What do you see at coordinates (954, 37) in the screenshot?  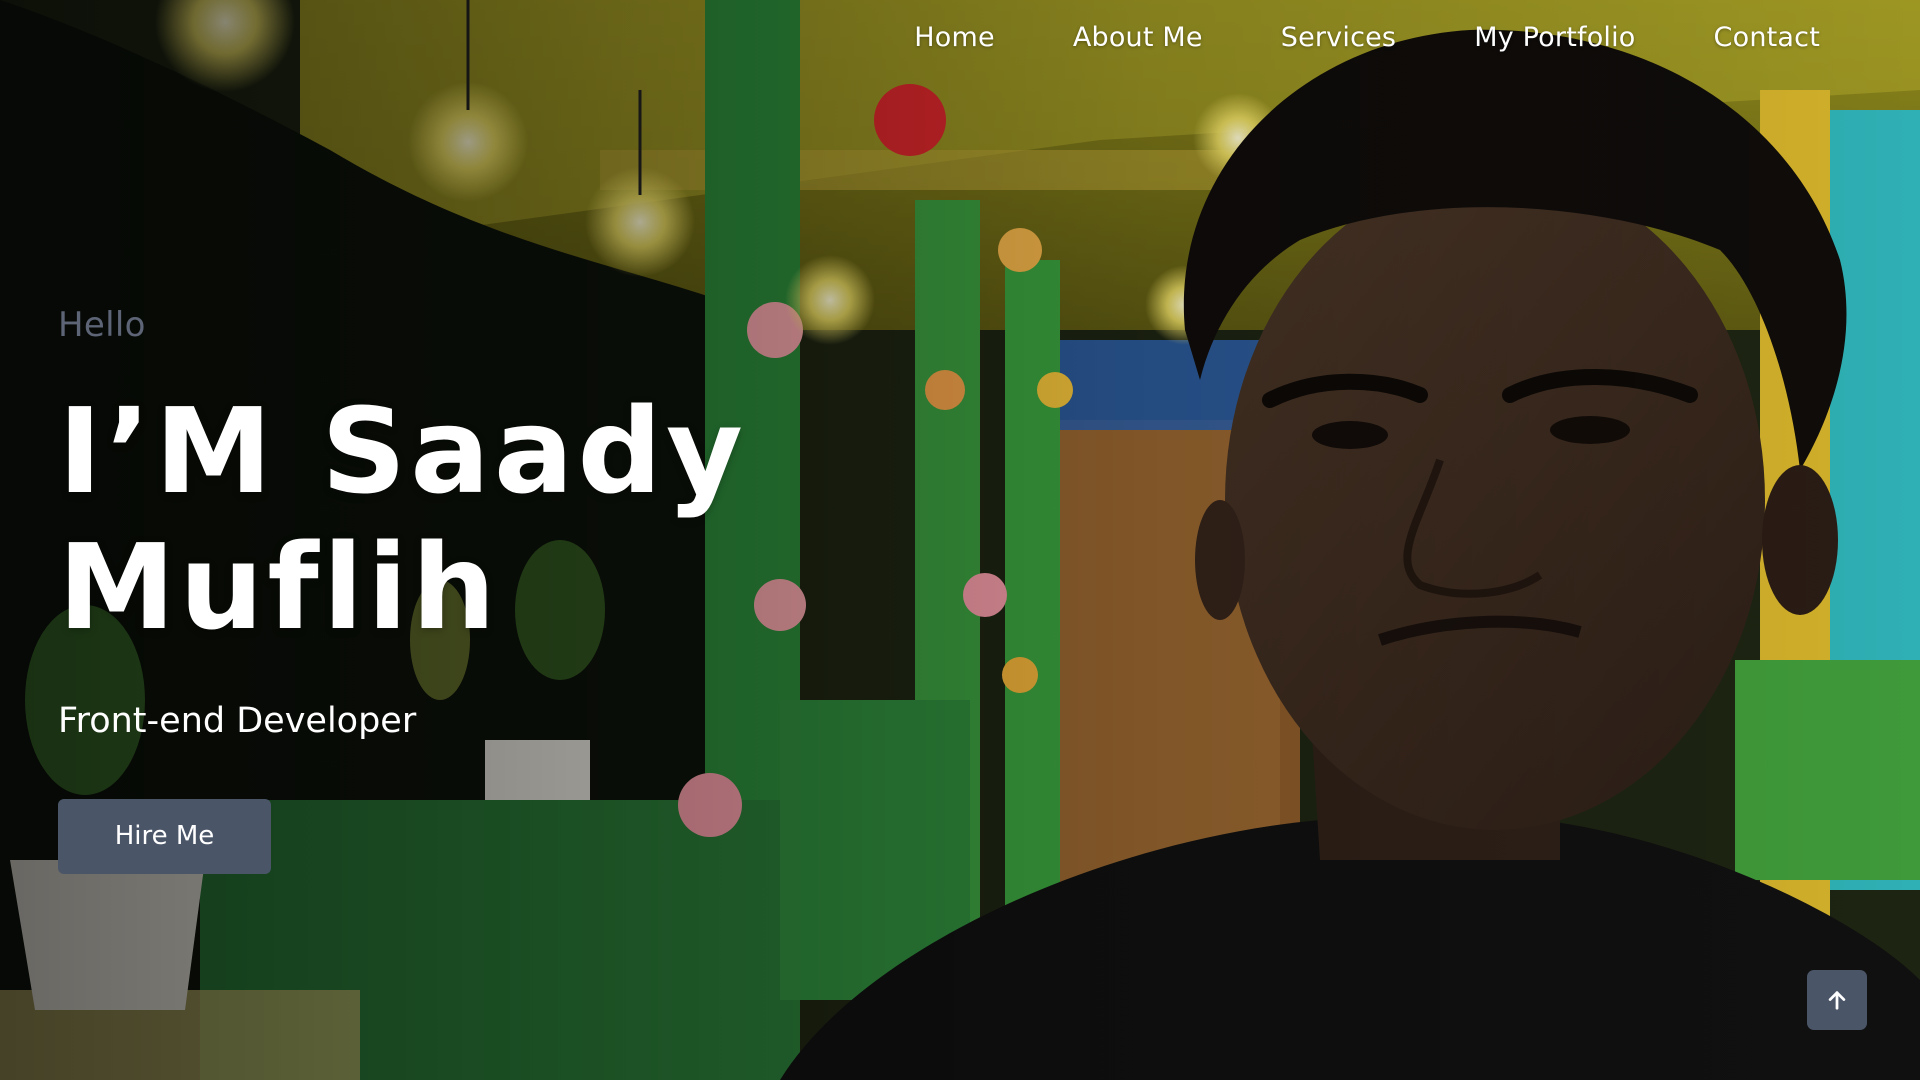 I see `nav-home: Home` at bounding box center [954, 37].